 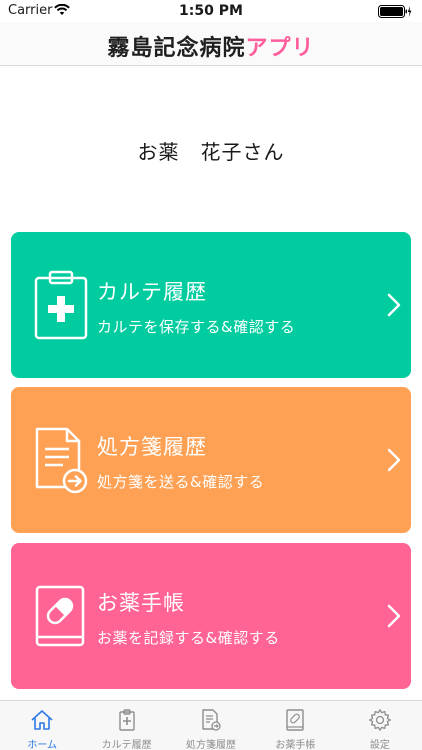 I want to click on card-title: カルテ履歴, so click(x=152, y=292).